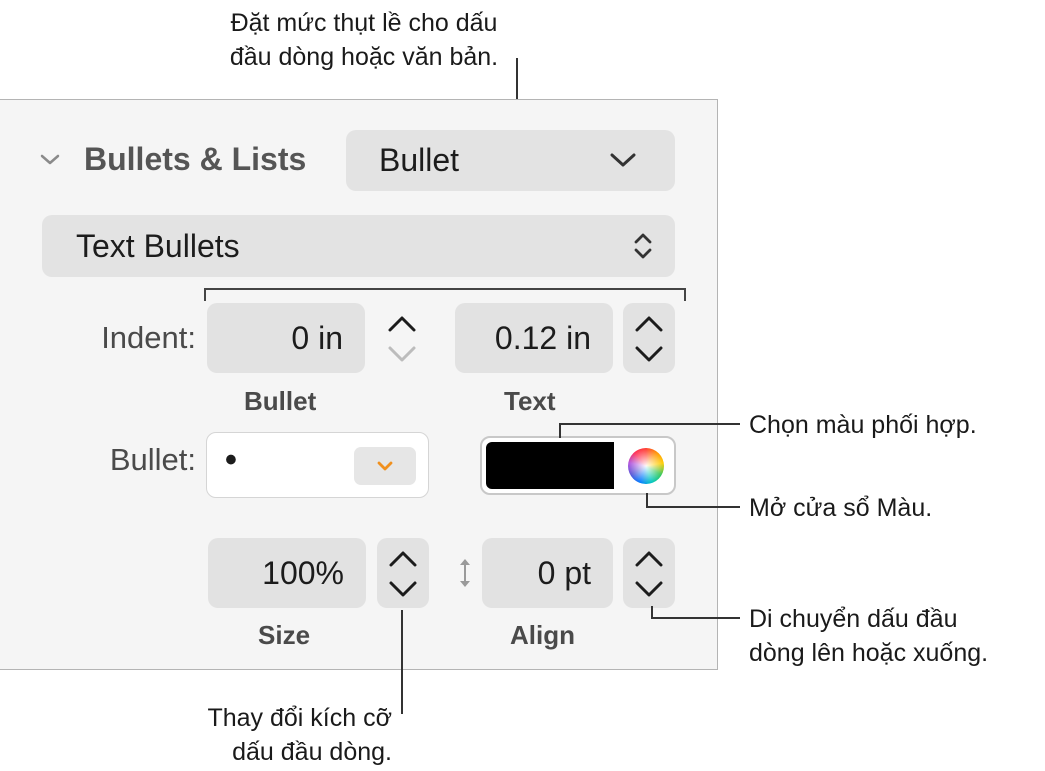 This screenshot has width=1045, height=771. What do you see at coordinates (547, 573) in the screenshot?
I see `align-field: 0 pt` at bounding box center [547, 573].